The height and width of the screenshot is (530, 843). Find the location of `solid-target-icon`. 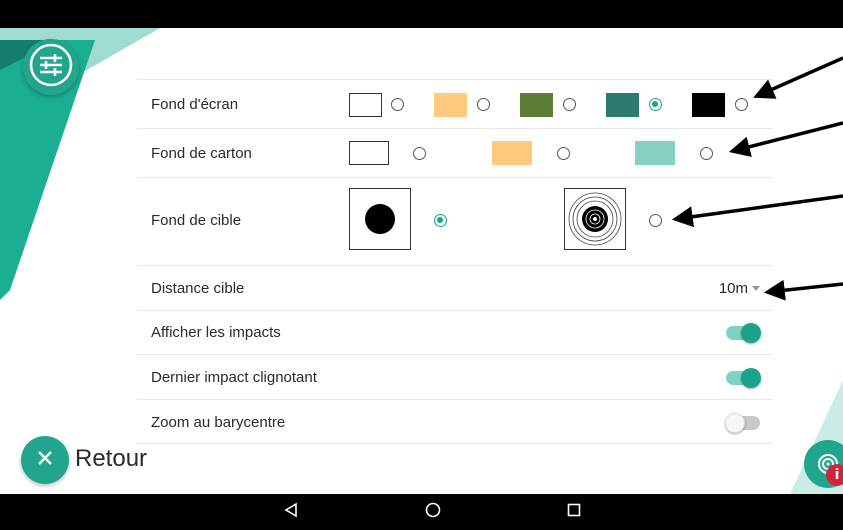

solid-target-icon is located at coordinates (380, 228).